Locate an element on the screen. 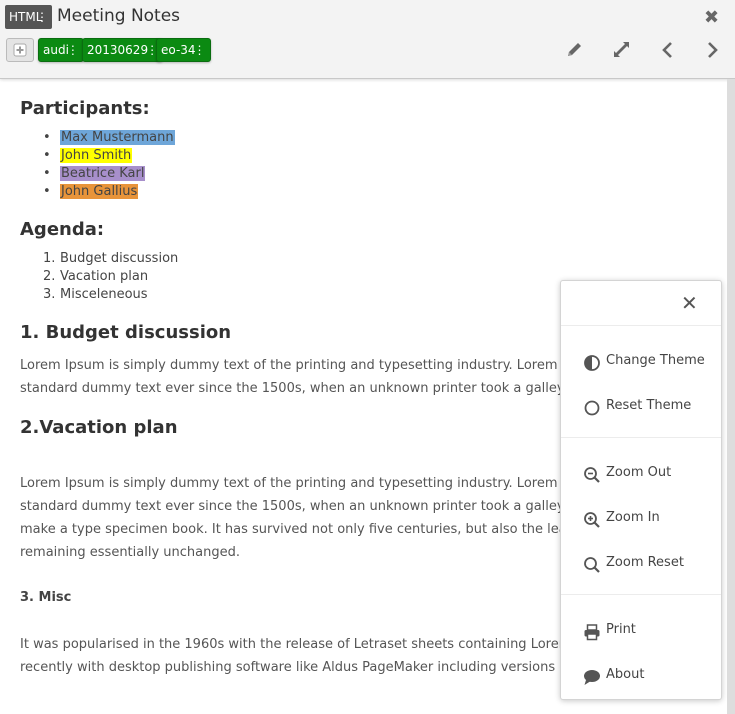 The width and height of the screenshot is (735, 714). chevron-left-icon is located at coordinates (667, 50).